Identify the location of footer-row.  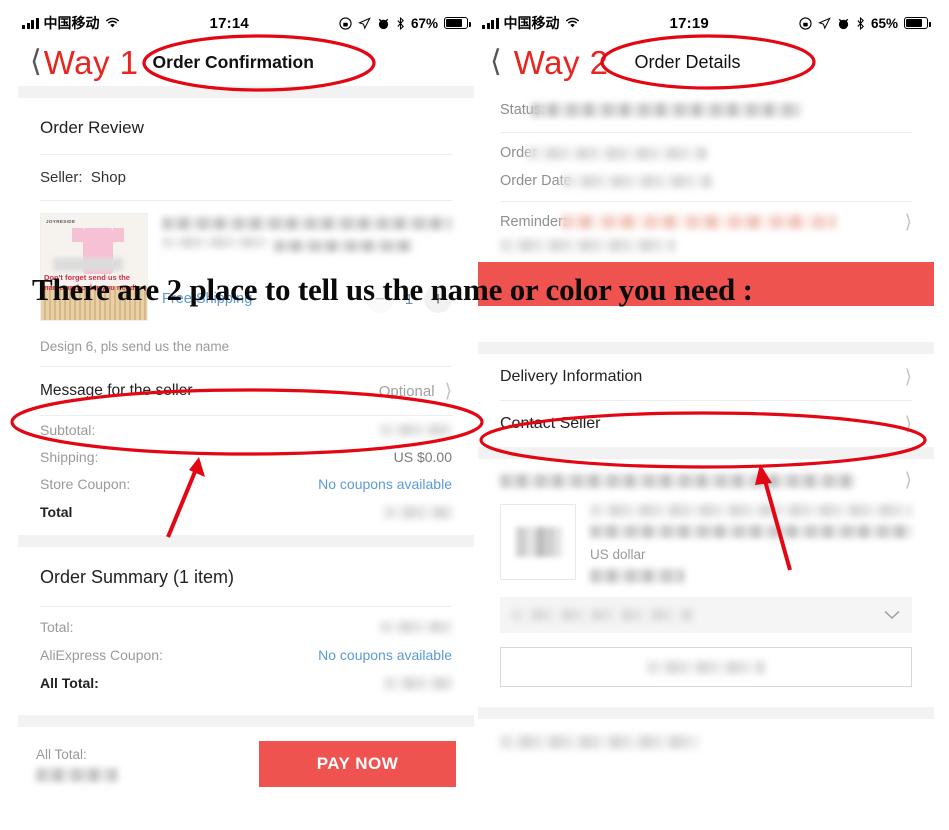
(706, 735).